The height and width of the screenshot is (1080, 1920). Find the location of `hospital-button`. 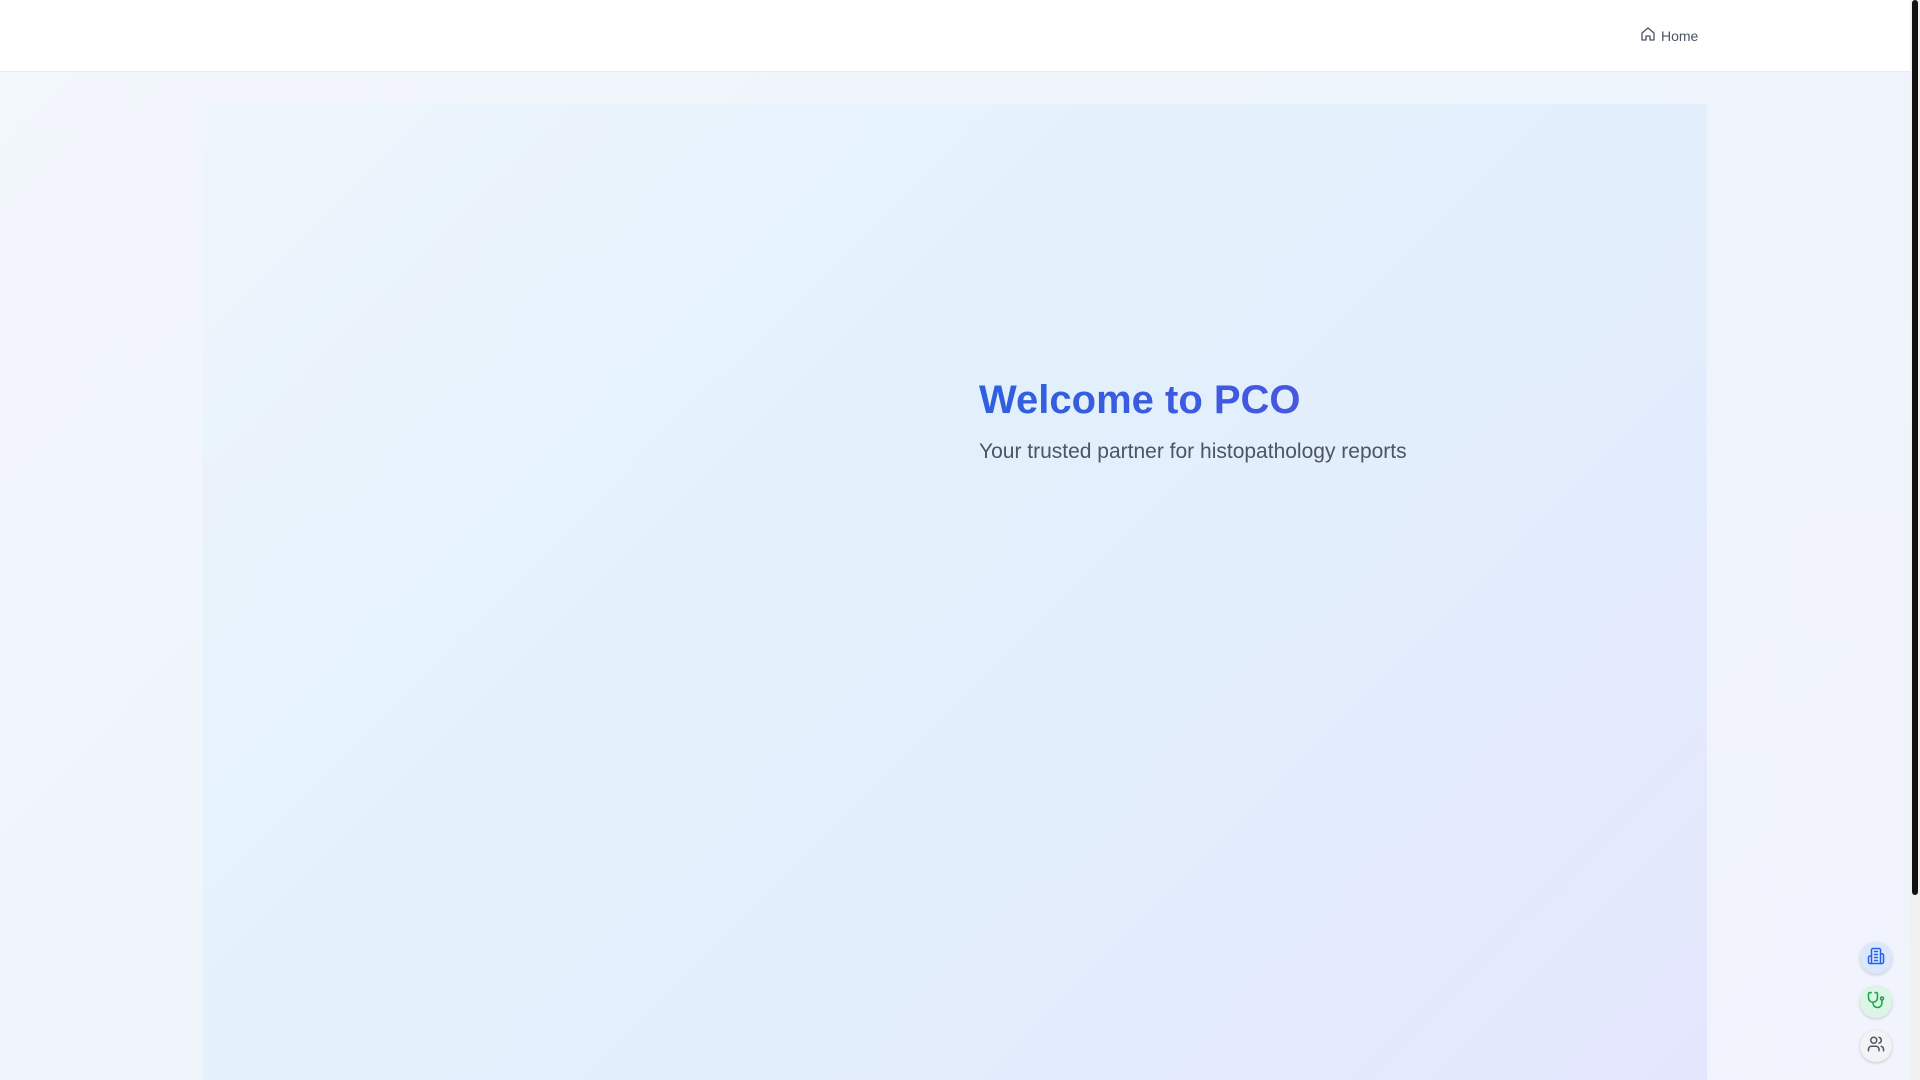

hospital-button is located at coordinates (1876, 958).